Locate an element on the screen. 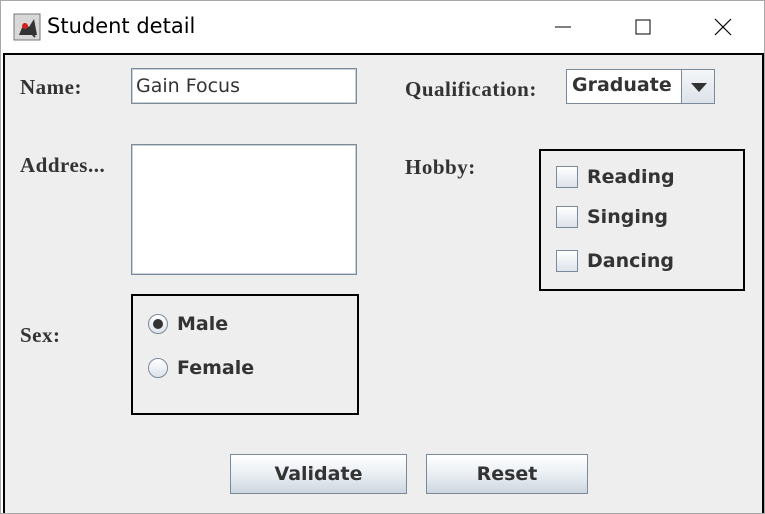 The image size is (765, 514). checkbox-reading: Reading is located at coordinates (615, 177).